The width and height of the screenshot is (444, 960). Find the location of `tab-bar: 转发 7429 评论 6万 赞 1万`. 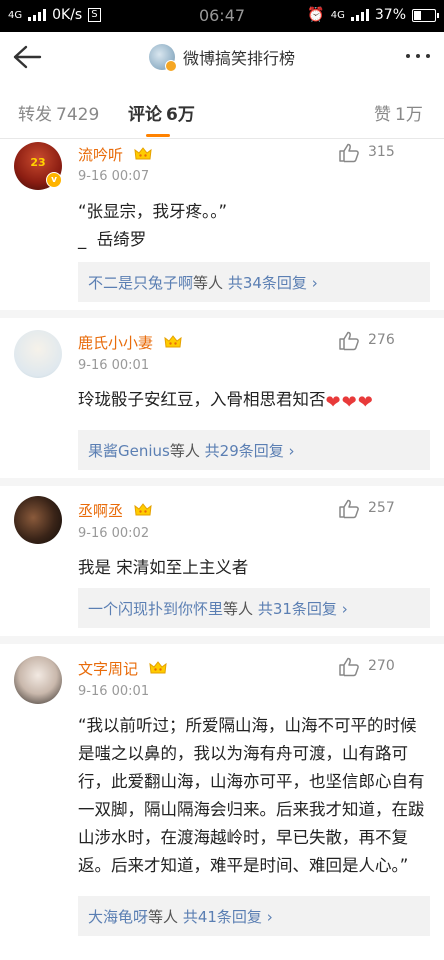

tab-bar: 转发 7429 评论 6万 赞 1万 is located at coordinates (222, 110).